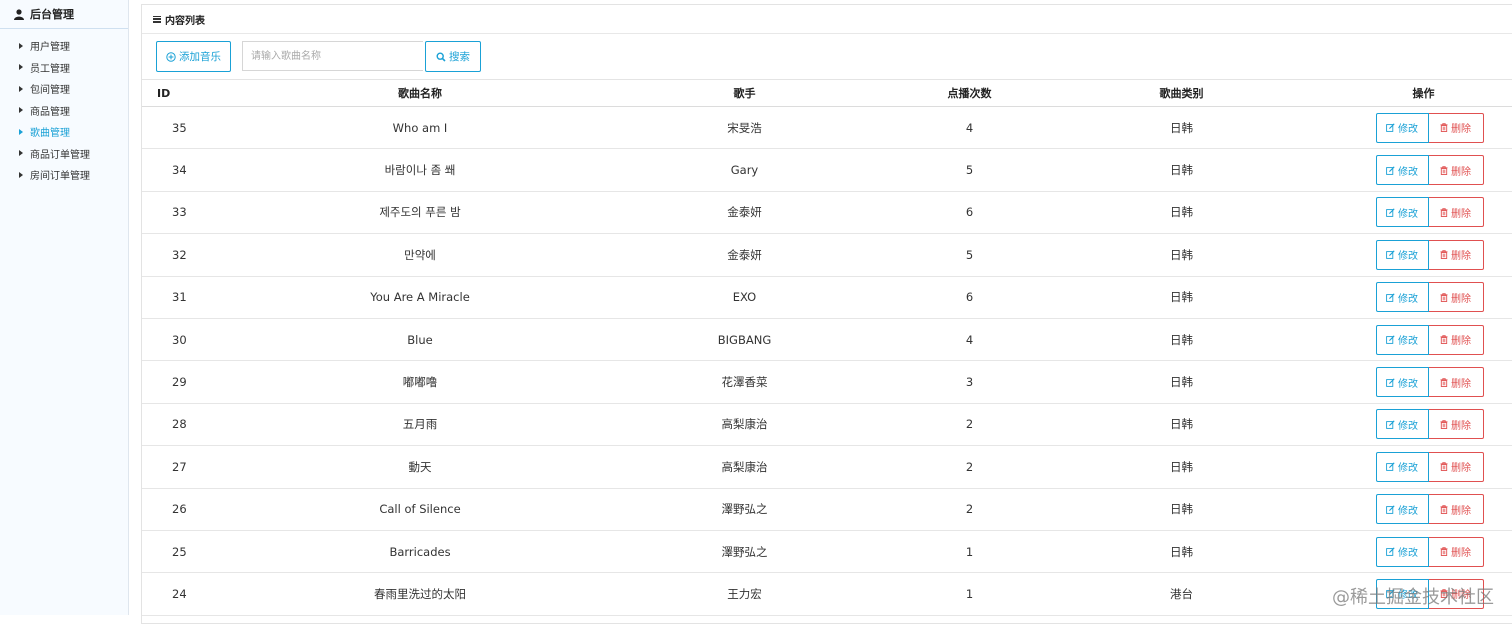 The image size is (1512, 624). Describe the element at coordinates (744, 127) in the screenshot. I see `cell-singer: 宋旻浩` at that location.